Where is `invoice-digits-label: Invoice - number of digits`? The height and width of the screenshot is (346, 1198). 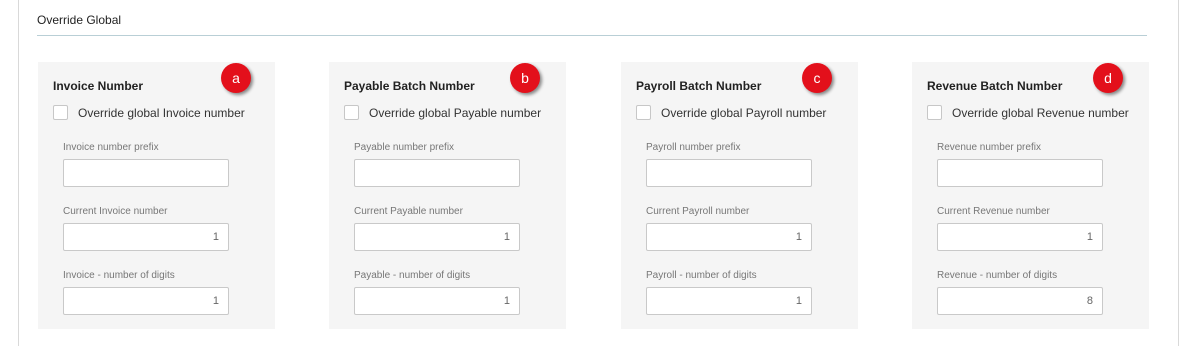
invoice-digits-label: Invoice - number of digits is located at coordinates (119, 275).